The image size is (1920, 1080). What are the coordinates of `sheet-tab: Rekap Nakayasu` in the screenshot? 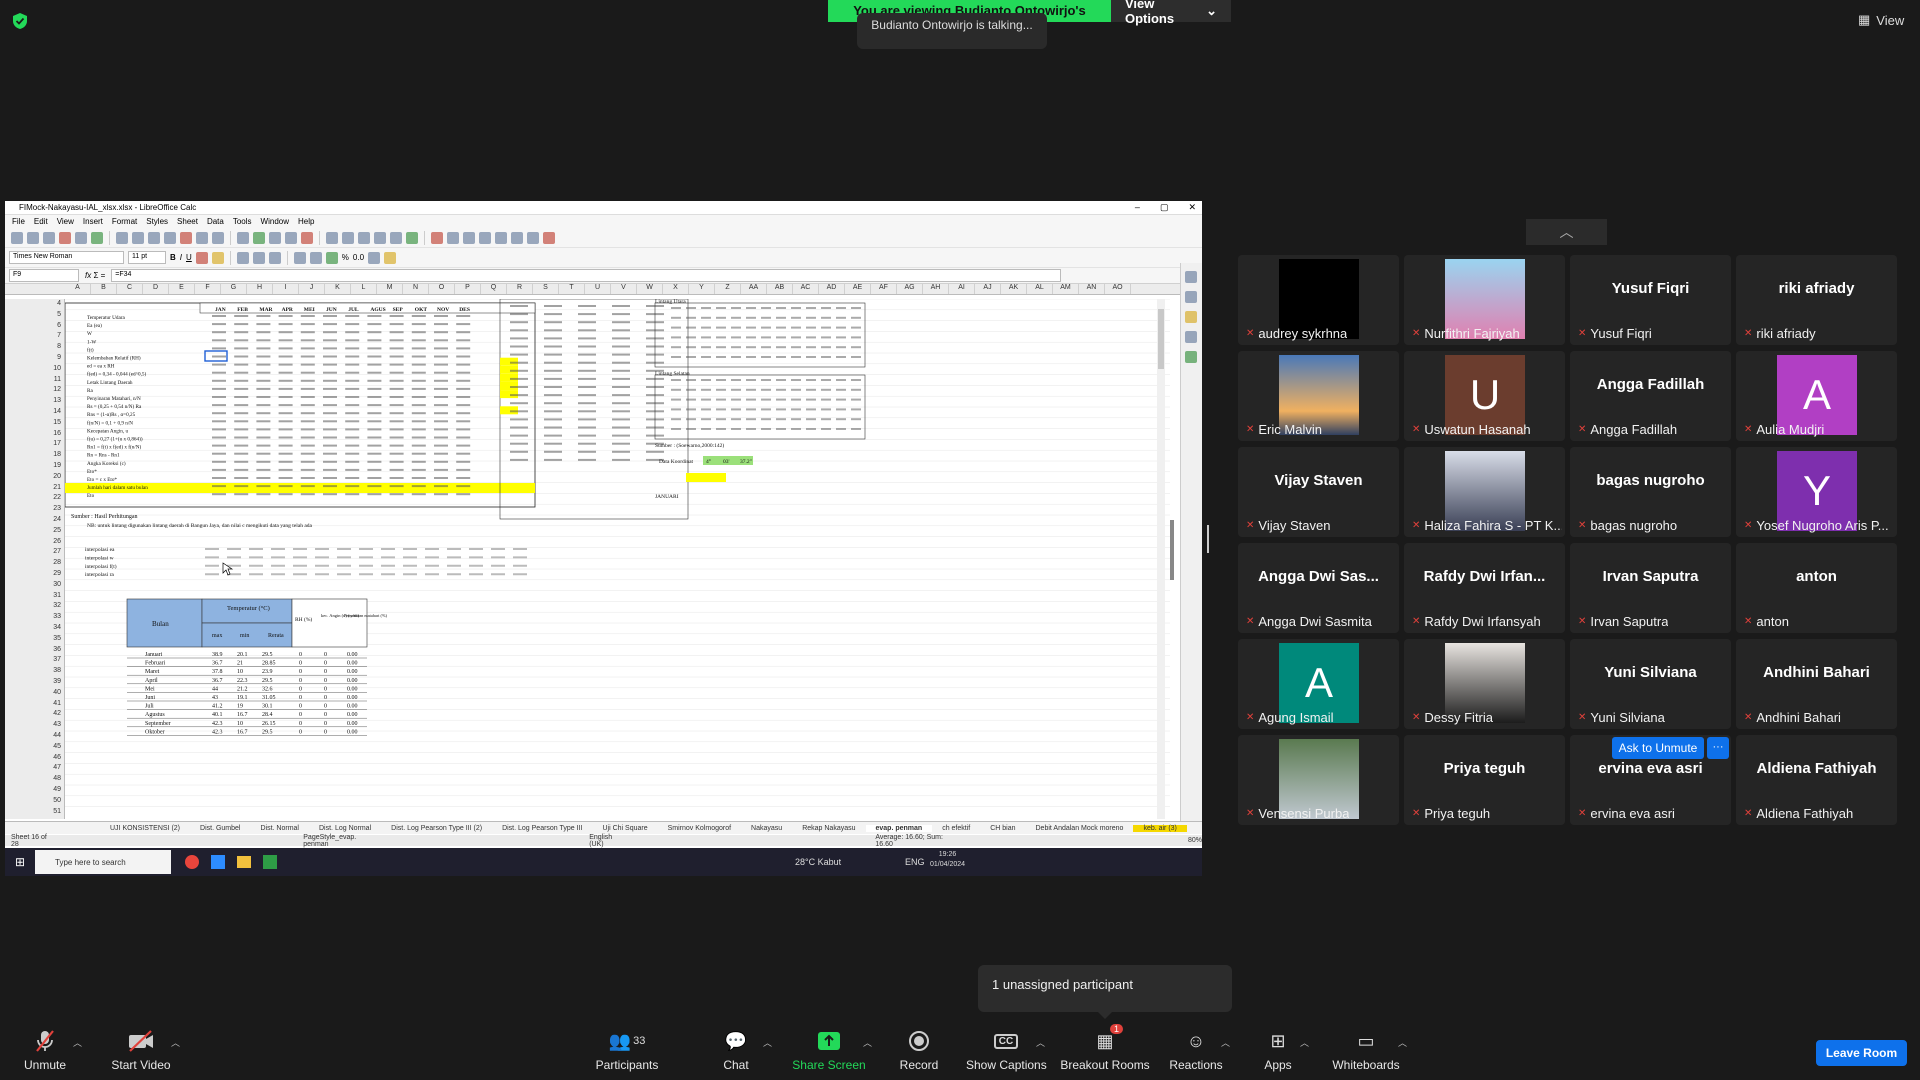 It's located at (828, 828).